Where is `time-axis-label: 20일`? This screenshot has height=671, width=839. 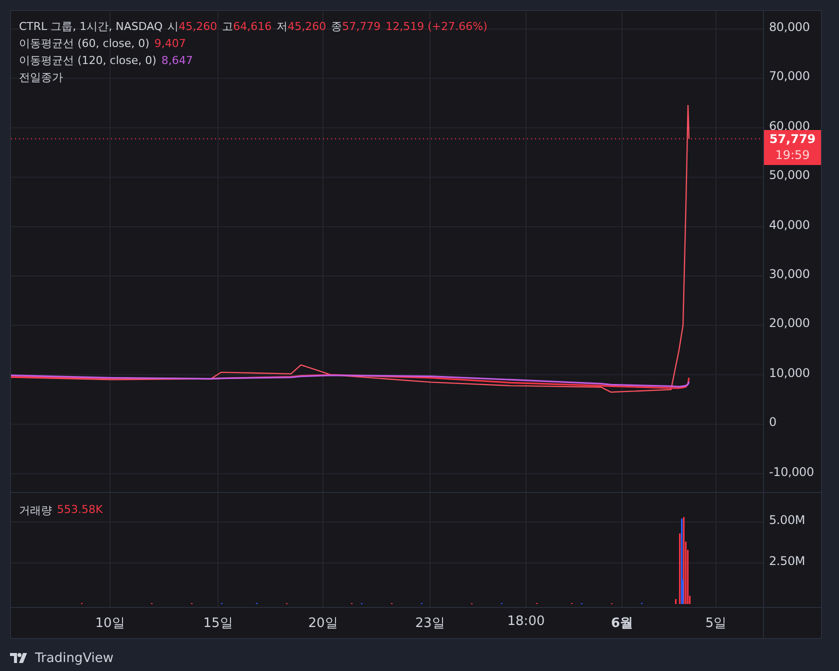
time-axis-label: 20일 is located at coordinates (323, 623).